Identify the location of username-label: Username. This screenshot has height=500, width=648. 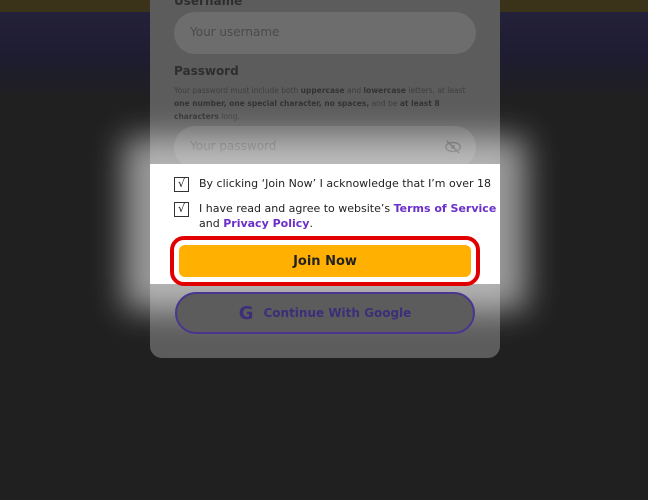
(208, 4).